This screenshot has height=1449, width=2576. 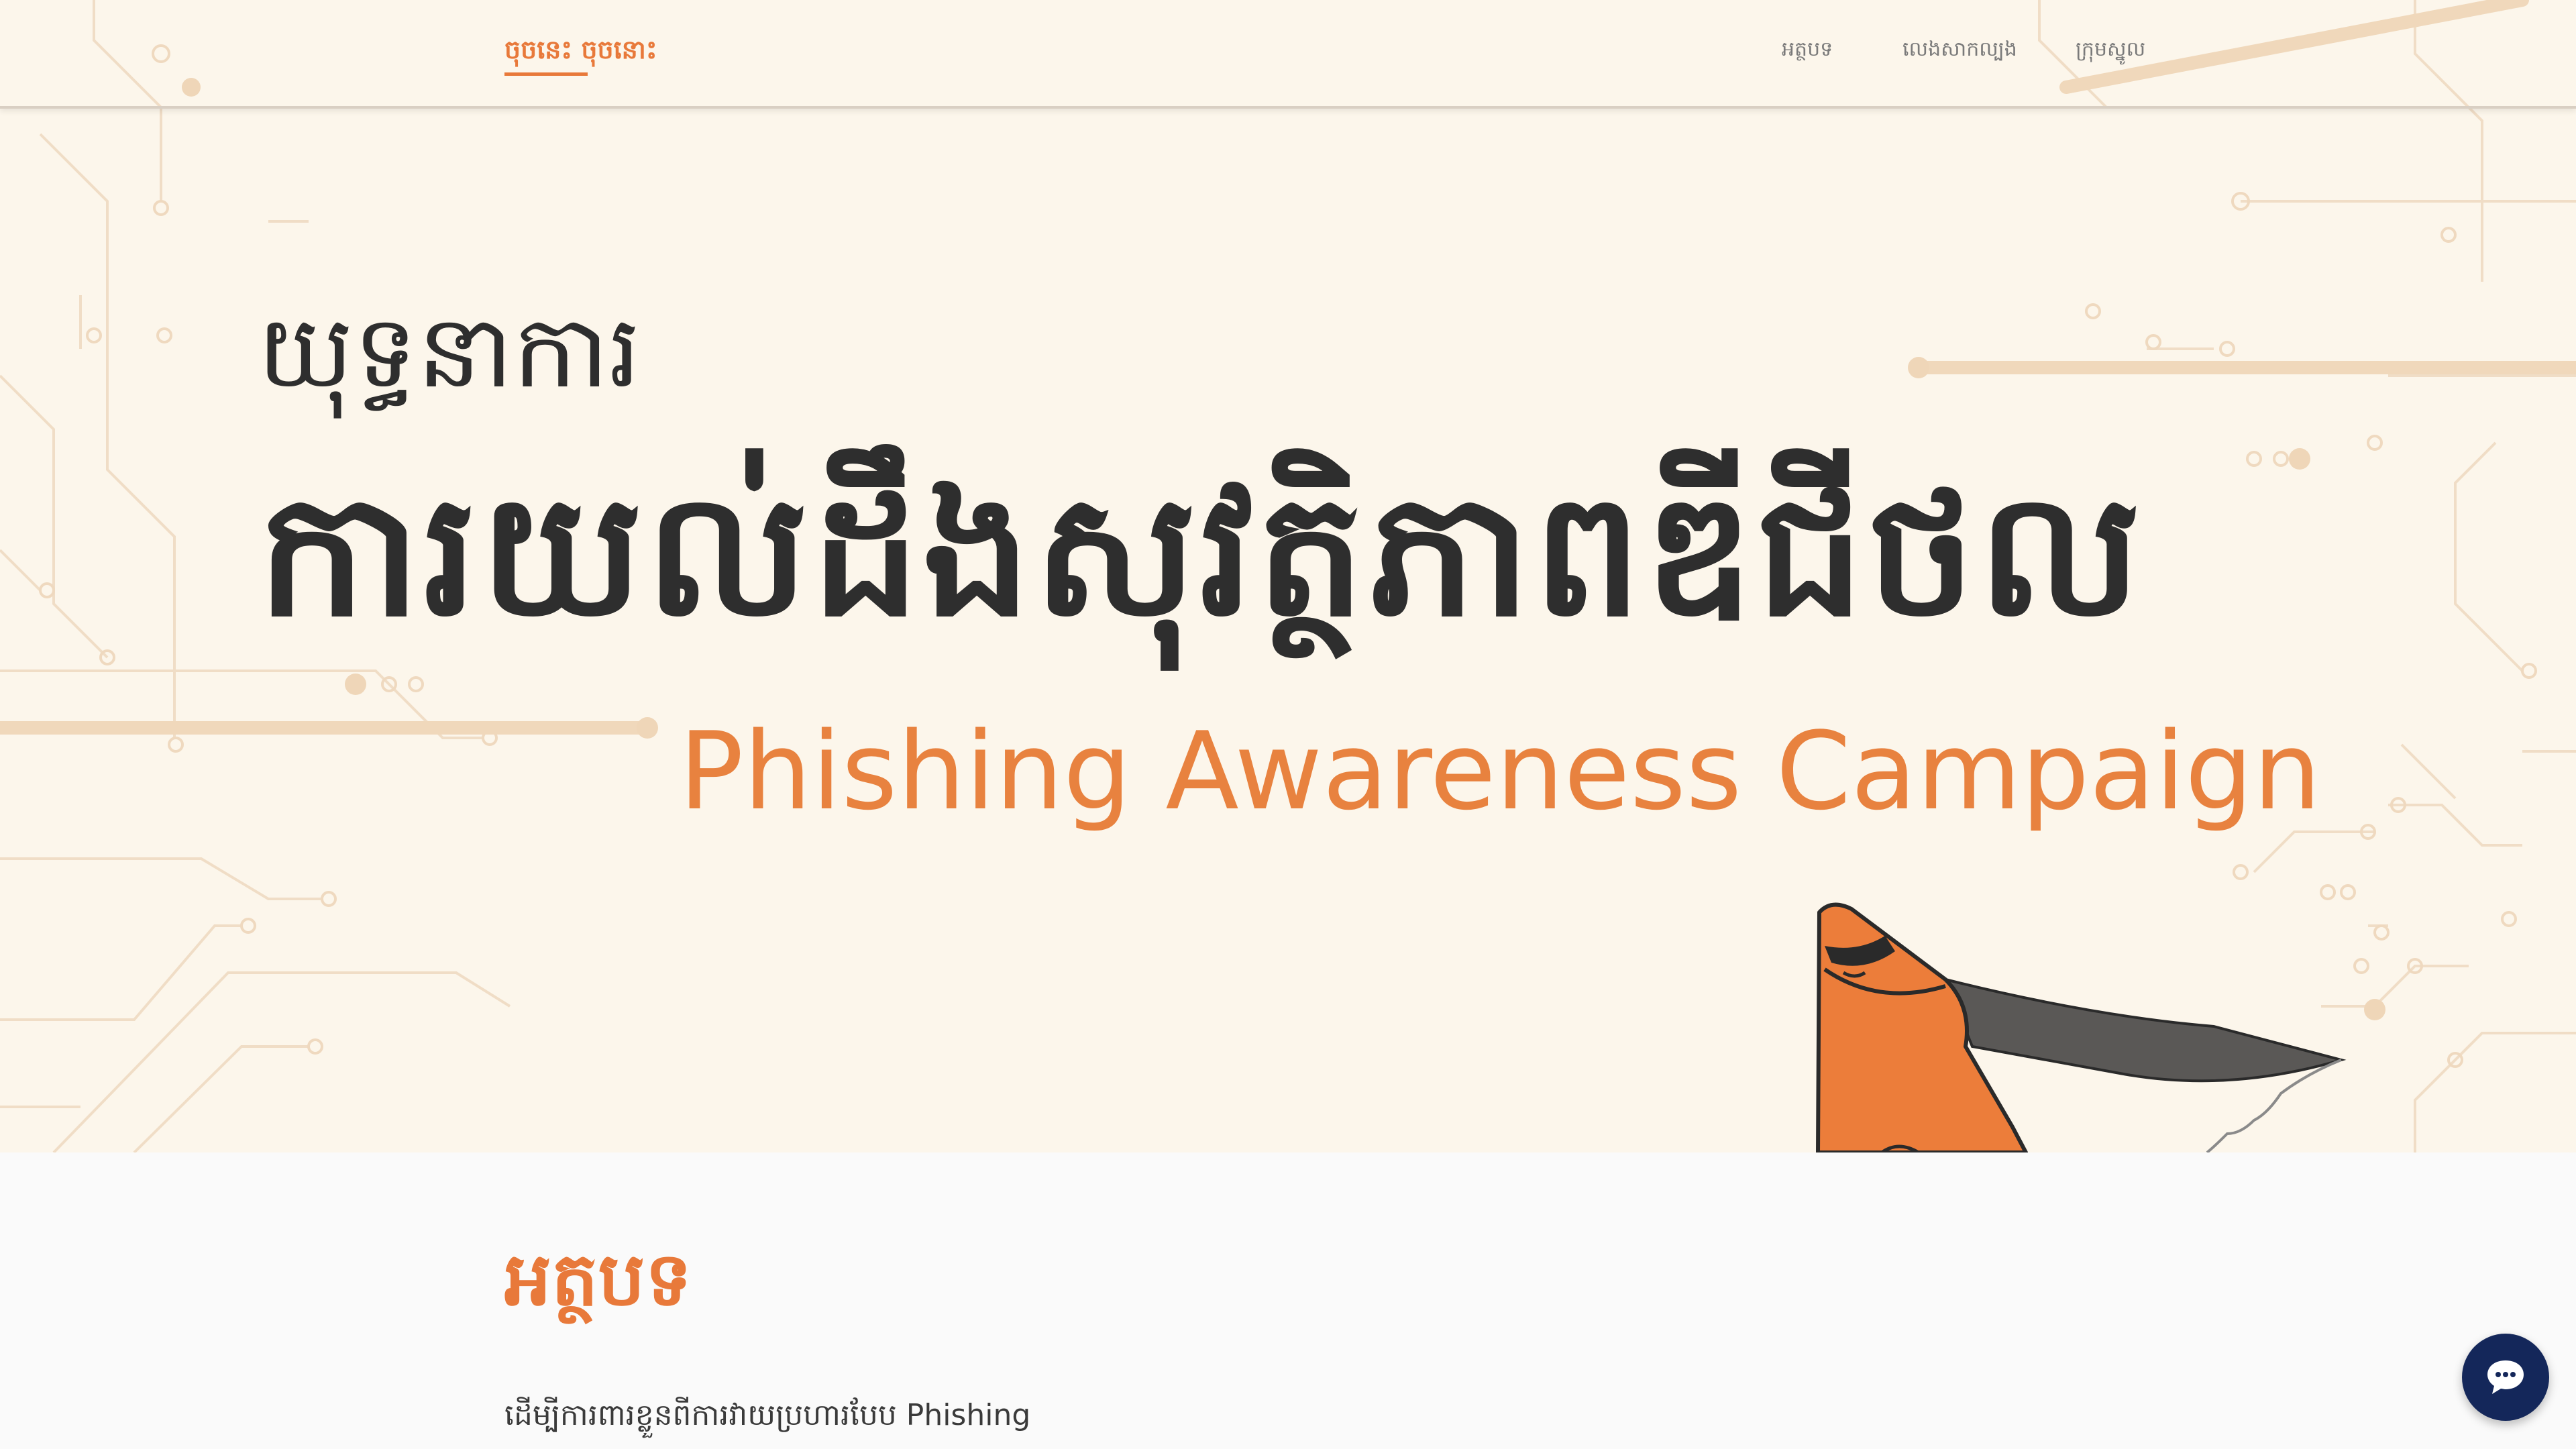 What do you see at coordinates (449, 352) in the screenshot?
I see `hero-campaign-label: យុទ្ធនាការ` at bounding box center [449, 352].